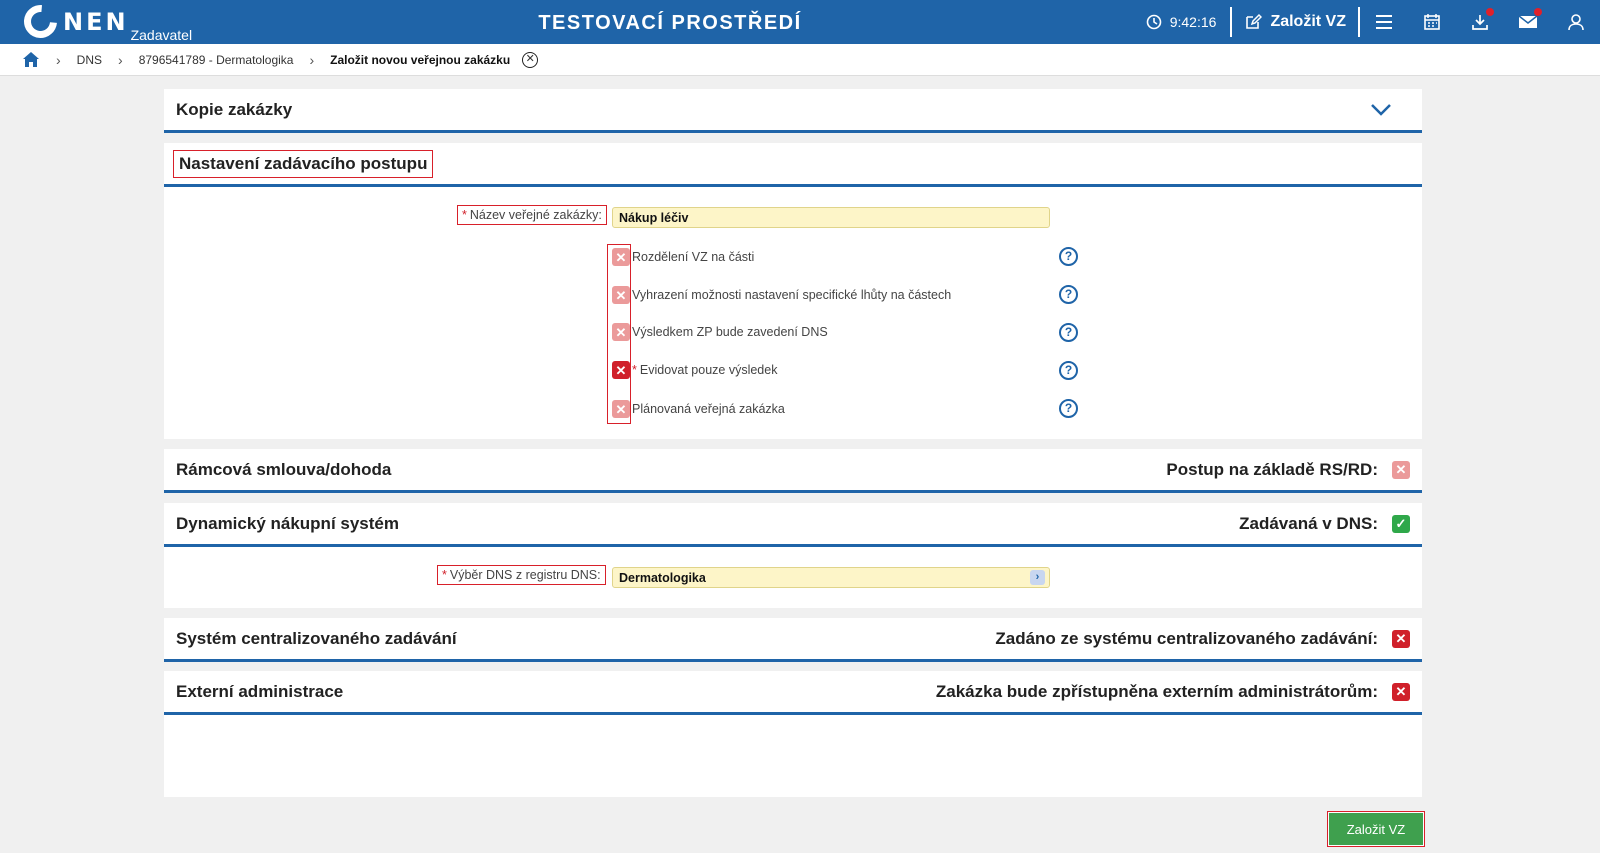 Image resolution: width=1600 pixels, height=853 pixels. What do you see at coordinates (708, 409) in the screenshot?
I see `option-label: Plánovaná veřejná zakázka` at bounding box center [708, 409].